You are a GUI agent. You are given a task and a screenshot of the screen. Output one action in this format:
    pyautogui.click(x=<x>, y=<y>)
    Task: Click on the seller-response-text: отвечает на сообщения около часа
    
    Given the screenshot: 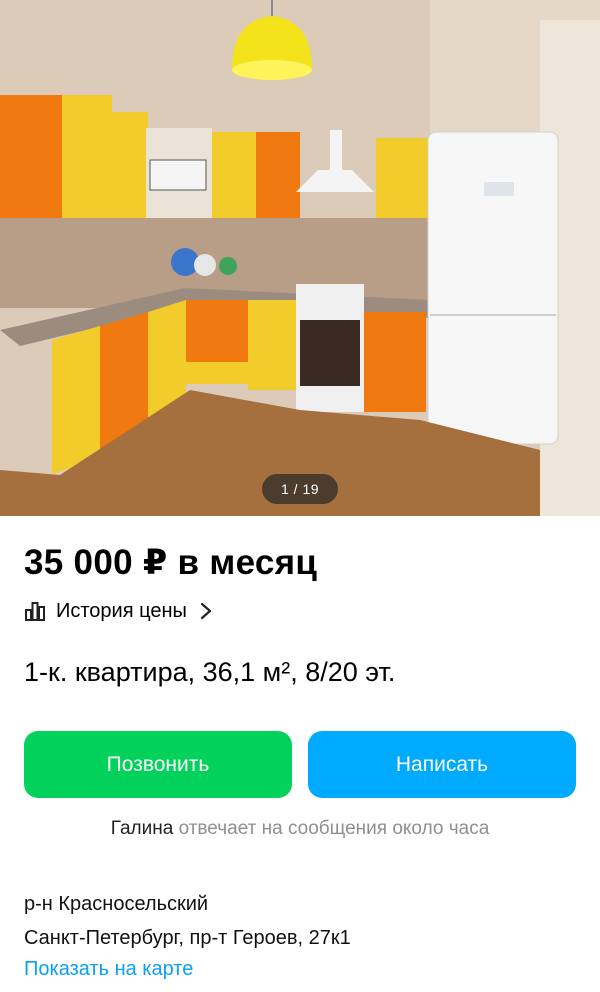 What is the action you would take?
    pyautogui.click(x=334, y=828)
    